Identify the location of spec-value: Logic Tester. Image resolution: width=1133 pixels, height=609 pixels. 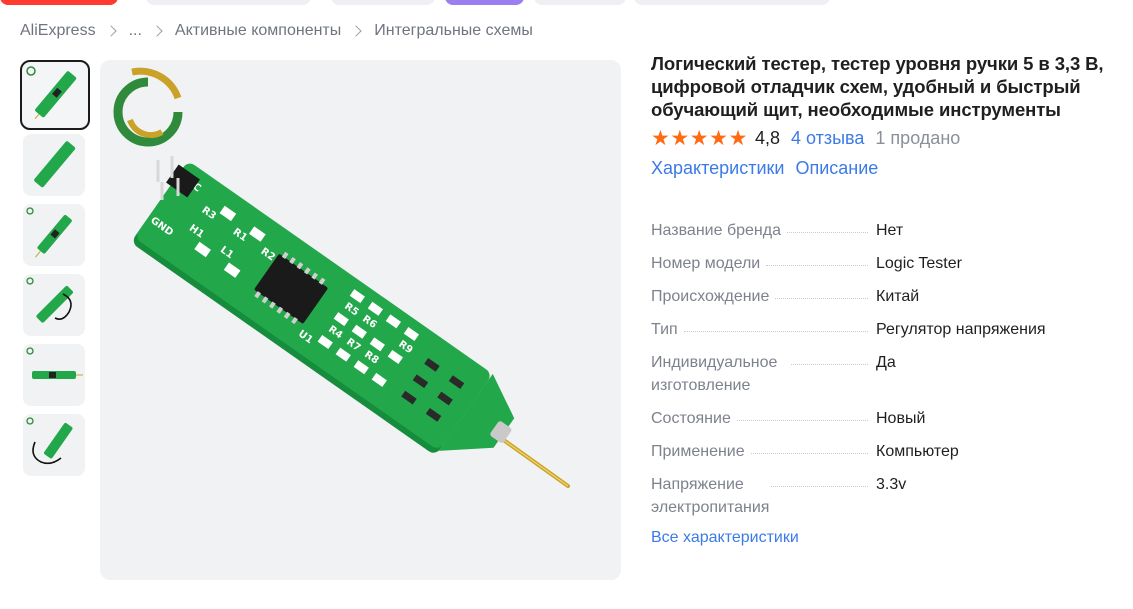
(919, 263).